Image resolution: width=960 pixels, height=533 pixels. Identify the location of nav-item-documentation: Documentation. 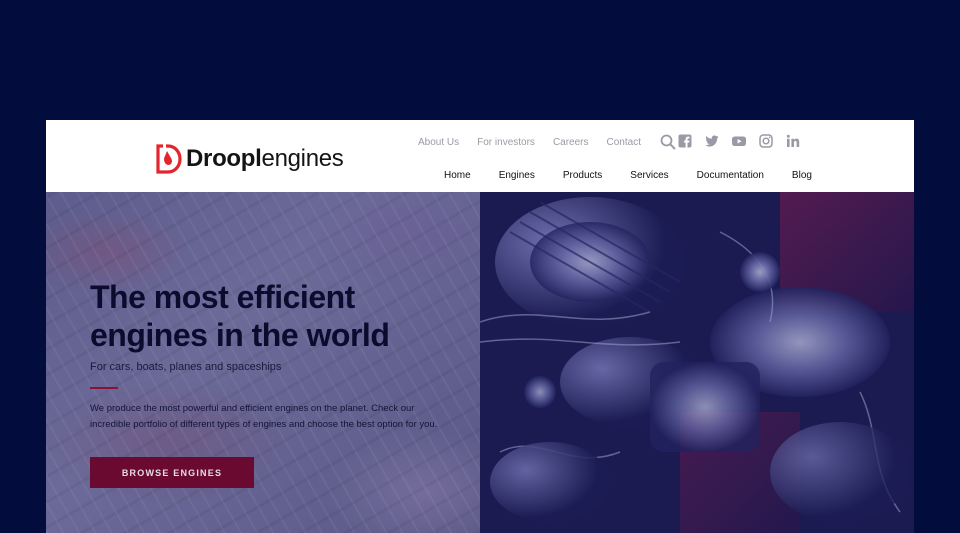
(730, 175).